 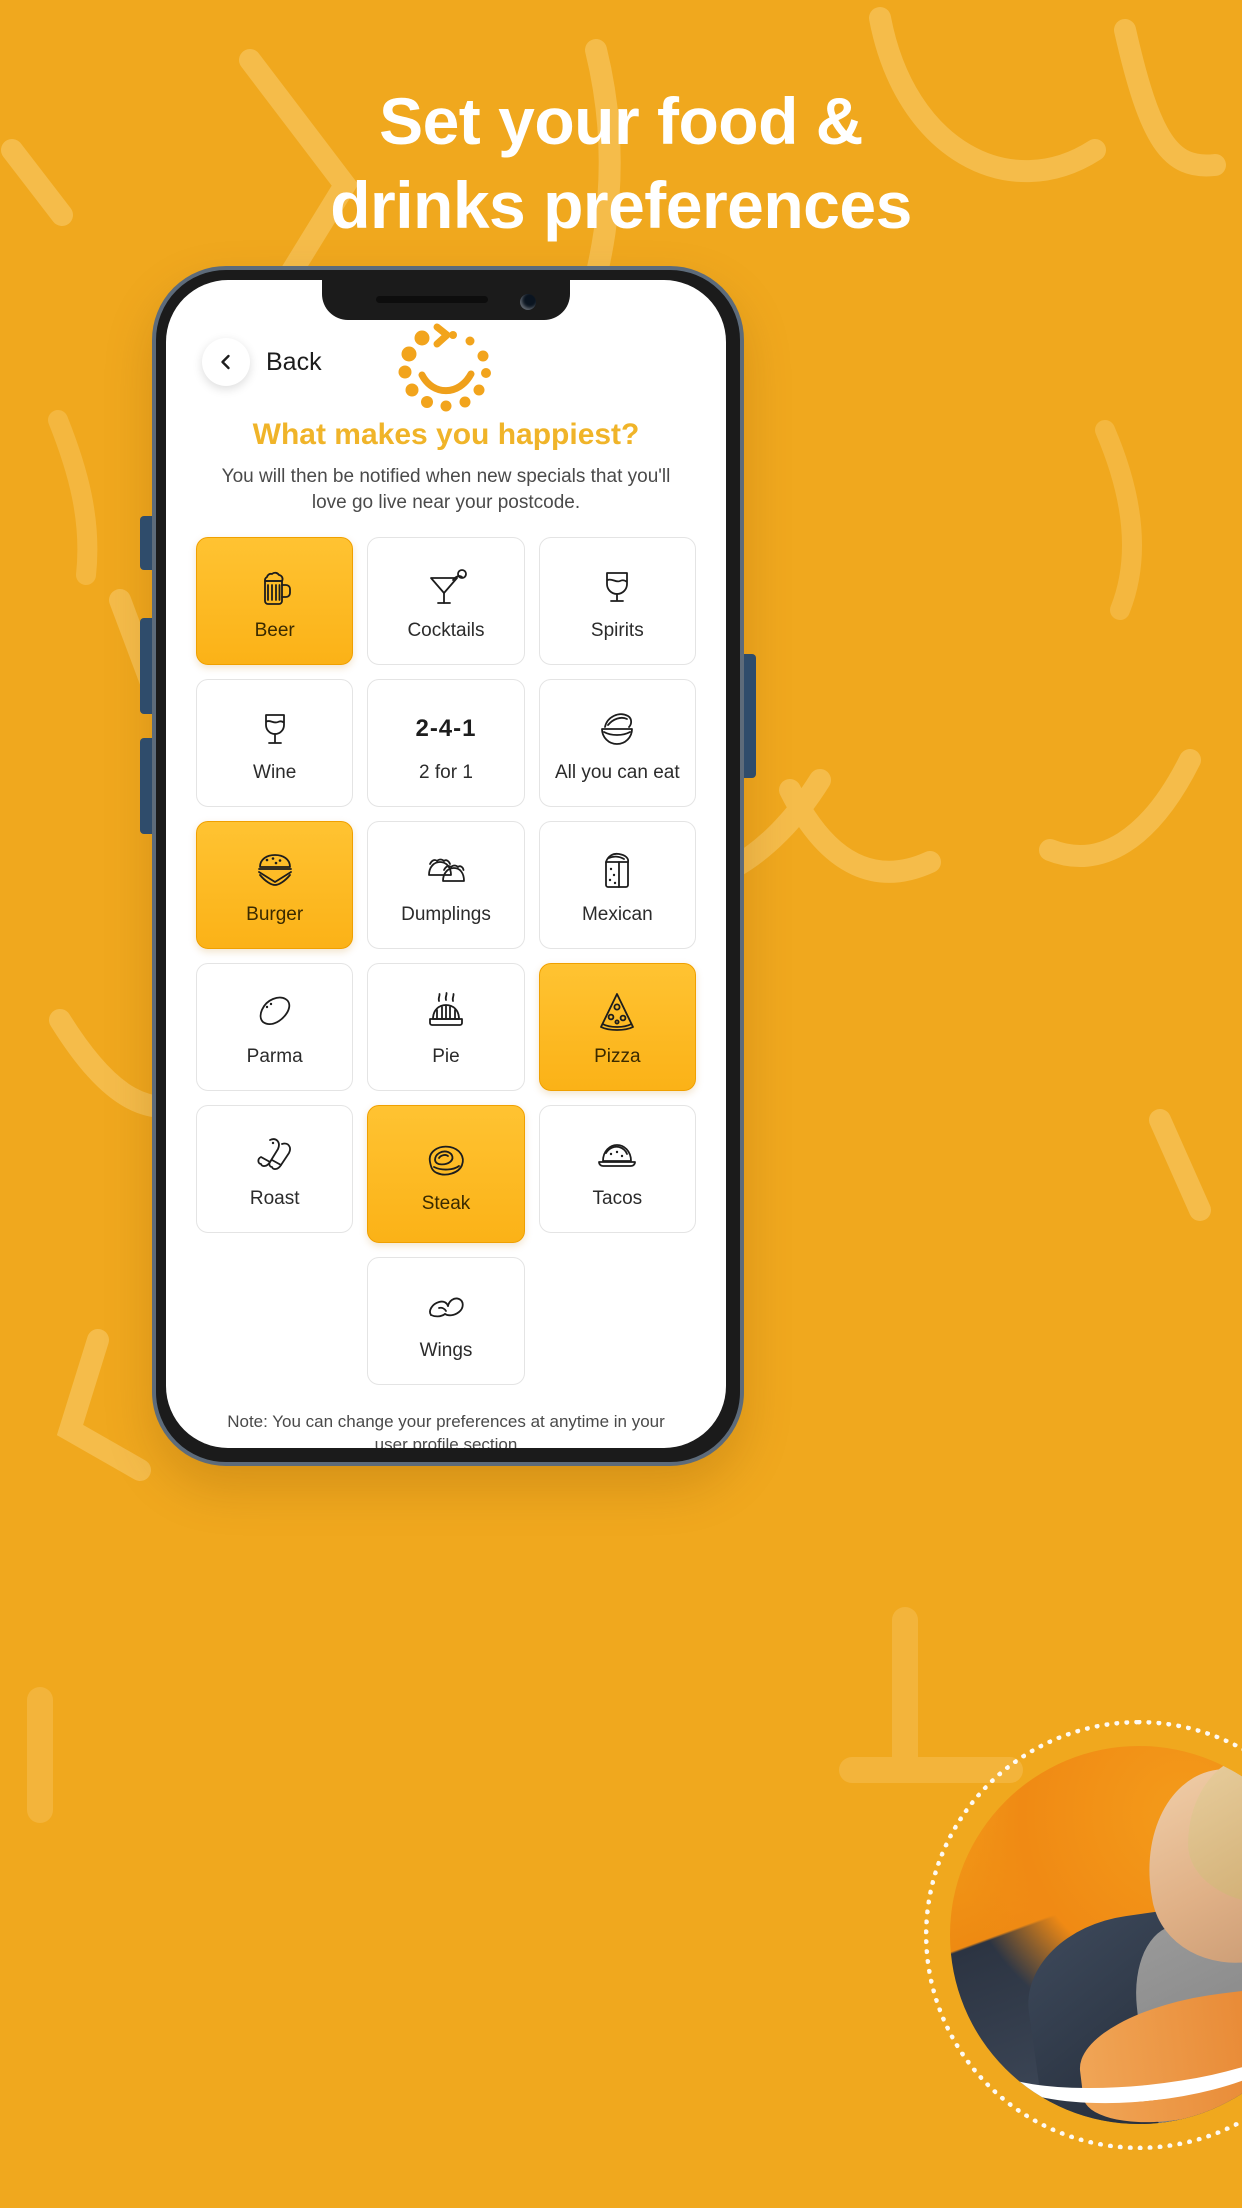 What do you see at coordinates (262, 362) in the screenshot?
I see `back-button: Back` at bounding box center [262, 362].